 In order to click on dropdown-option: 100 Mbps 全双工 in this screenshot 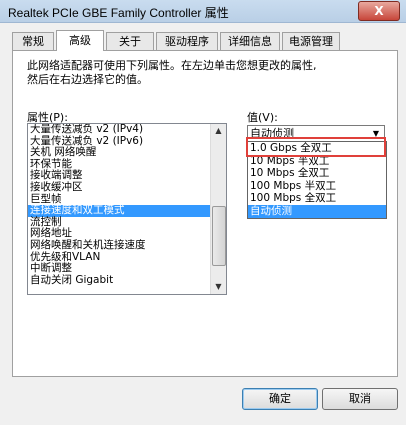, I will do `click(317, 198)`.